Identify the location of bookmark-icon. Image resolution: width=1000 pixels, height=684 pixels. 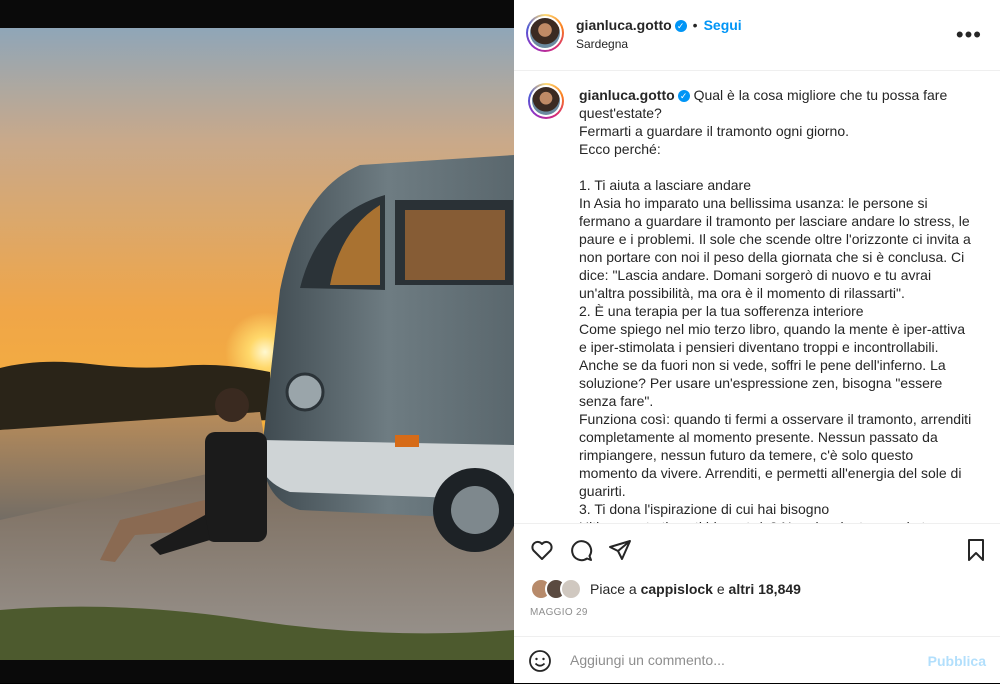
(976, 552).